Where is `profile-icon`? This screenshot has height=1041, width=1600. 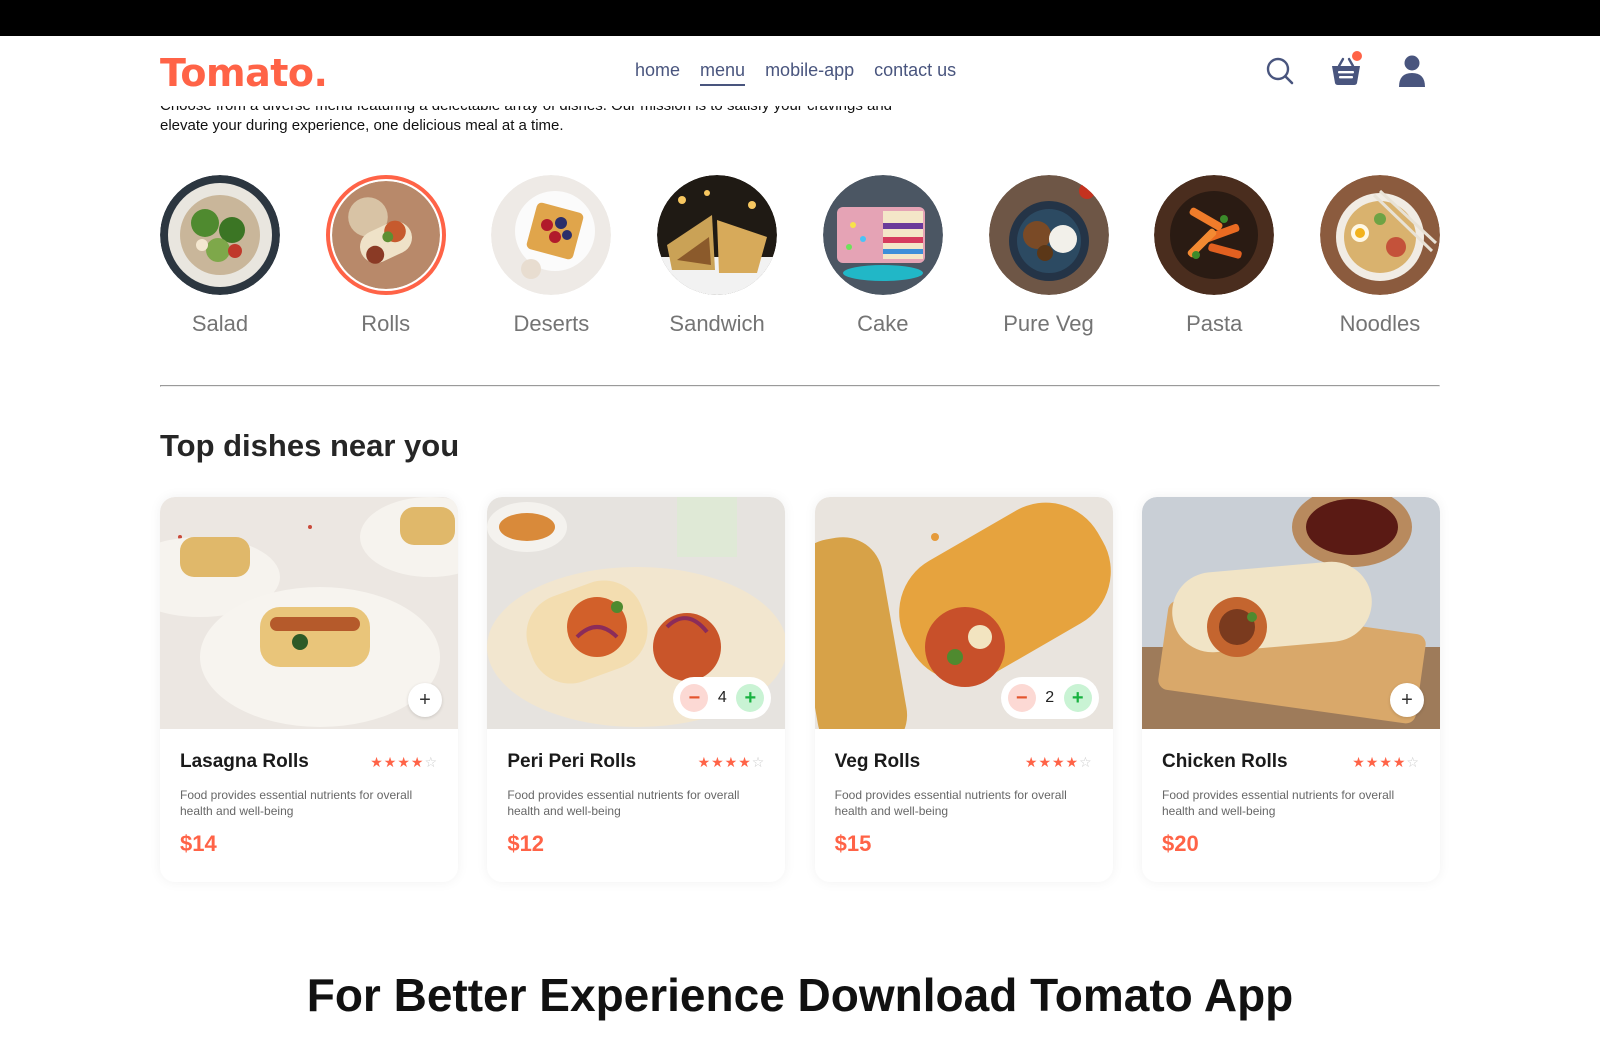 profile-icon is located at coordinates (1412, 71).